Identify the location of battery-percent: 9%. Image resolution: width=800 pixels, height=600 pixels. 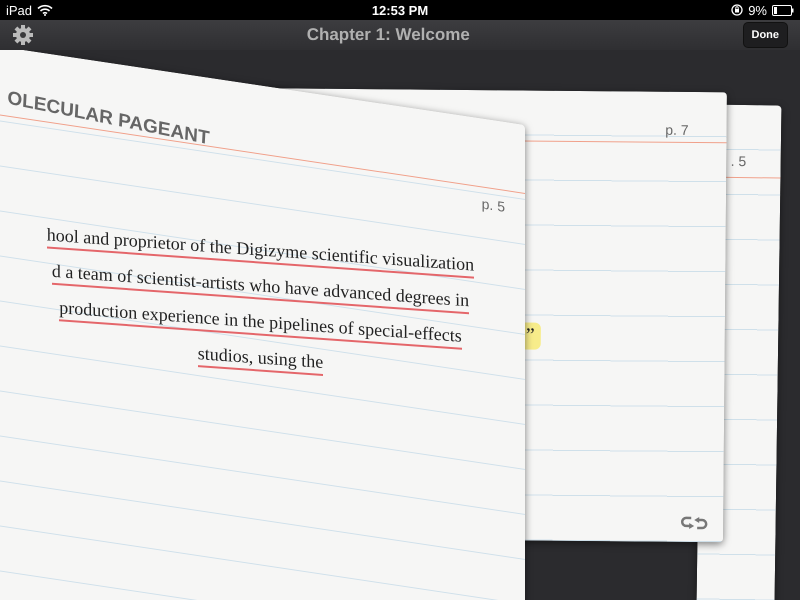
(757, 10).